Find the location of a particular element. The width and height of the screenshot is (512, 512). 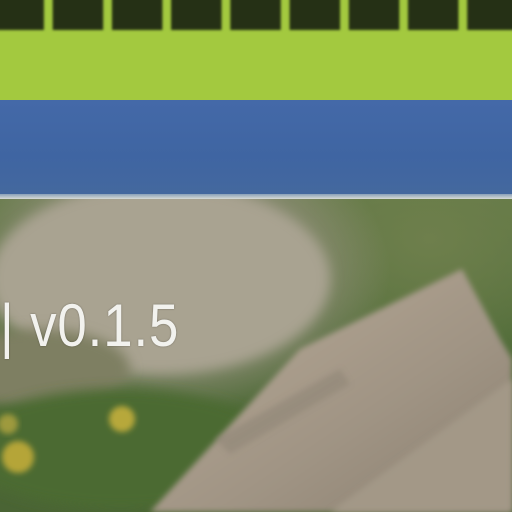

version-label: | v0.1.5 is located at coordinates (90, 325).